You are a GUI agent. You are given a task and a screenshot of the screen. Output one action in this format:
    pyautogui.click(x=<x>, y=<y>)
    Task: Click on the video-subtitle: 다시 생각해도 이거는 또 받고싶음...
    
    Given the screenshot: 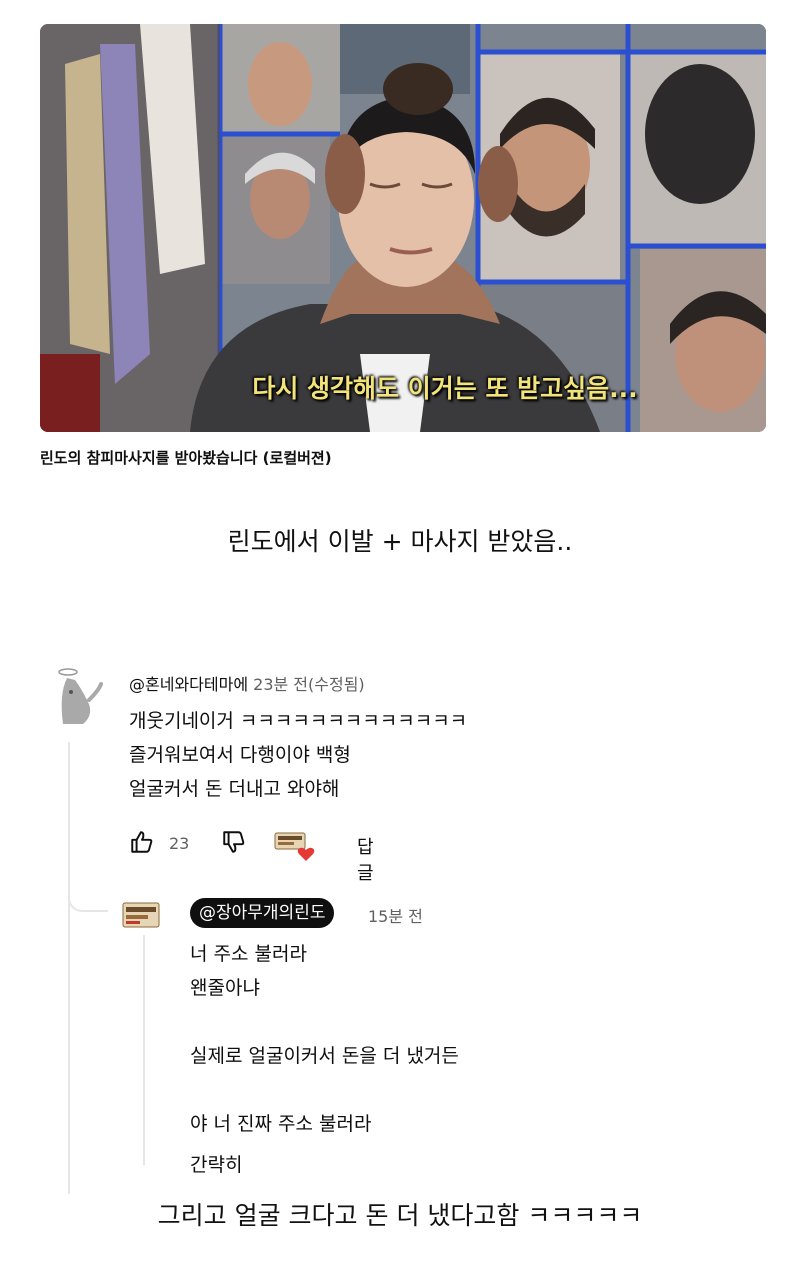 What is the action you would take?
    pyautogui.click(x=445, y=388)
    